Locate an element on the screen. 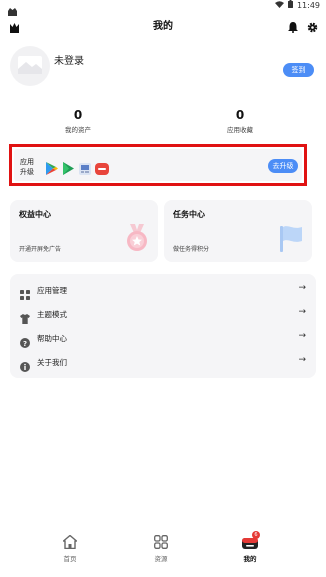 The image size is (326, 577). stat-favorites: 0 应用收藏 is located at coordinates (240, 121).